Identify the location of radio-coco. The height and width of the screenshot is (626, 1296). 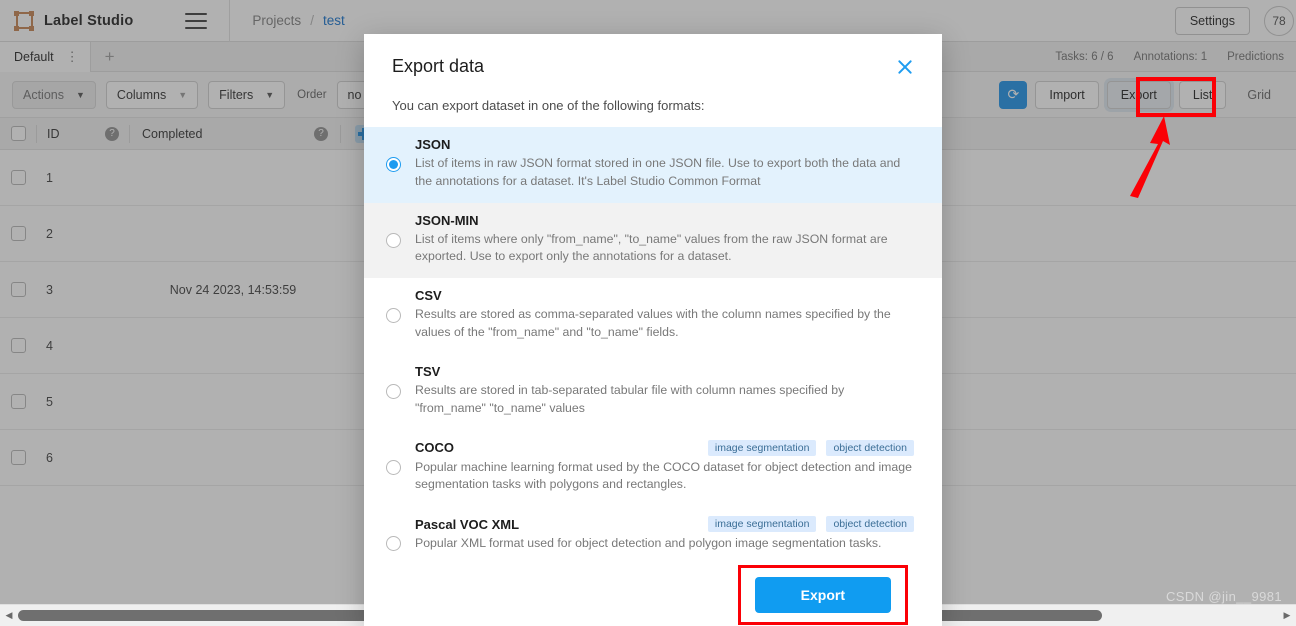
(393, 467).